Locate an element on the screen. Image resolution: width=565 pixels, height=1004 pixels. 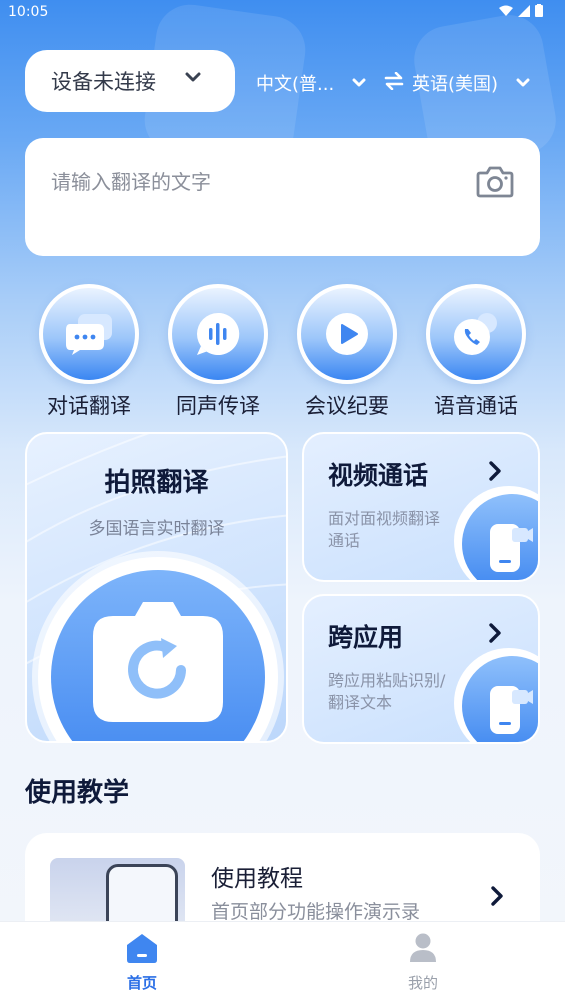
cross-app-card-desc: 跨应用粘贴识别/翻译文本 is located at coordinates (387, 691).